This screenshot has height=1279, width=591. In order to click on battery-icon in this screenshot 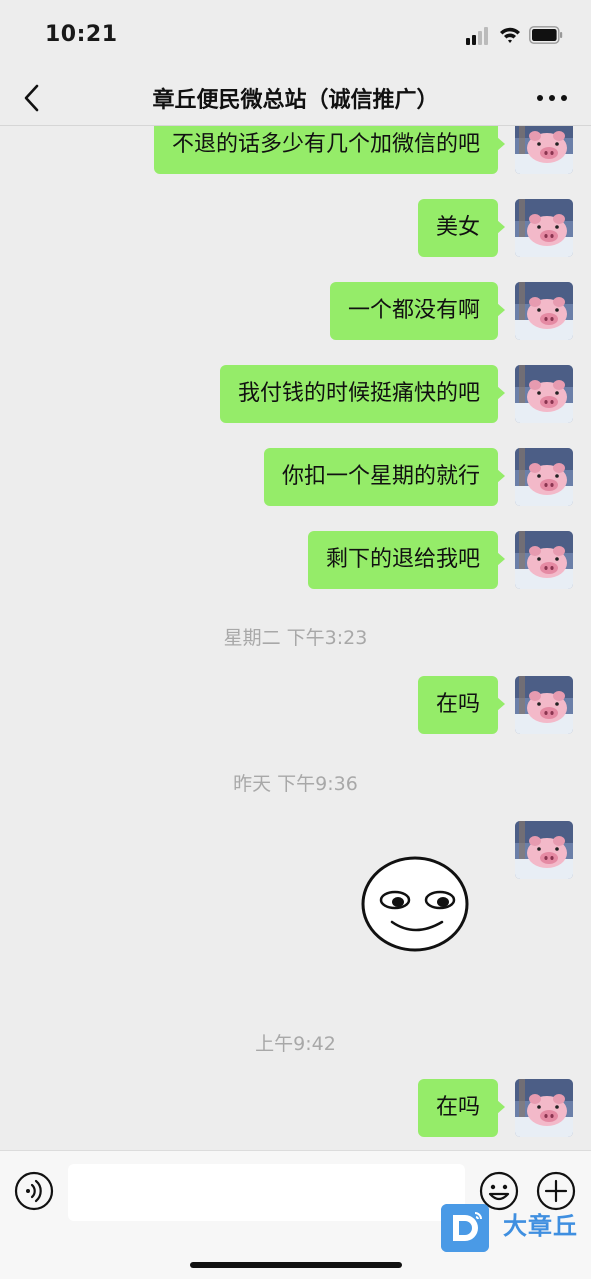, I will do `click(546, 35)`.